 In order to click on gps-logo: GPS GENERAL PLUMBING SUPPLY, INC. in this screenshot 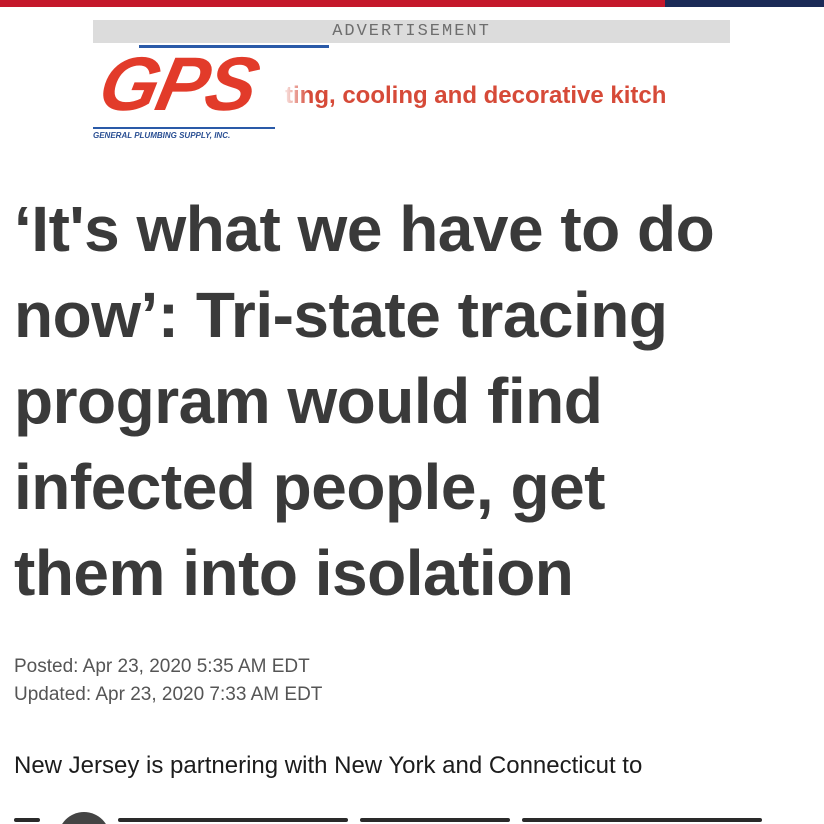, I will do `click(211, 94)`.